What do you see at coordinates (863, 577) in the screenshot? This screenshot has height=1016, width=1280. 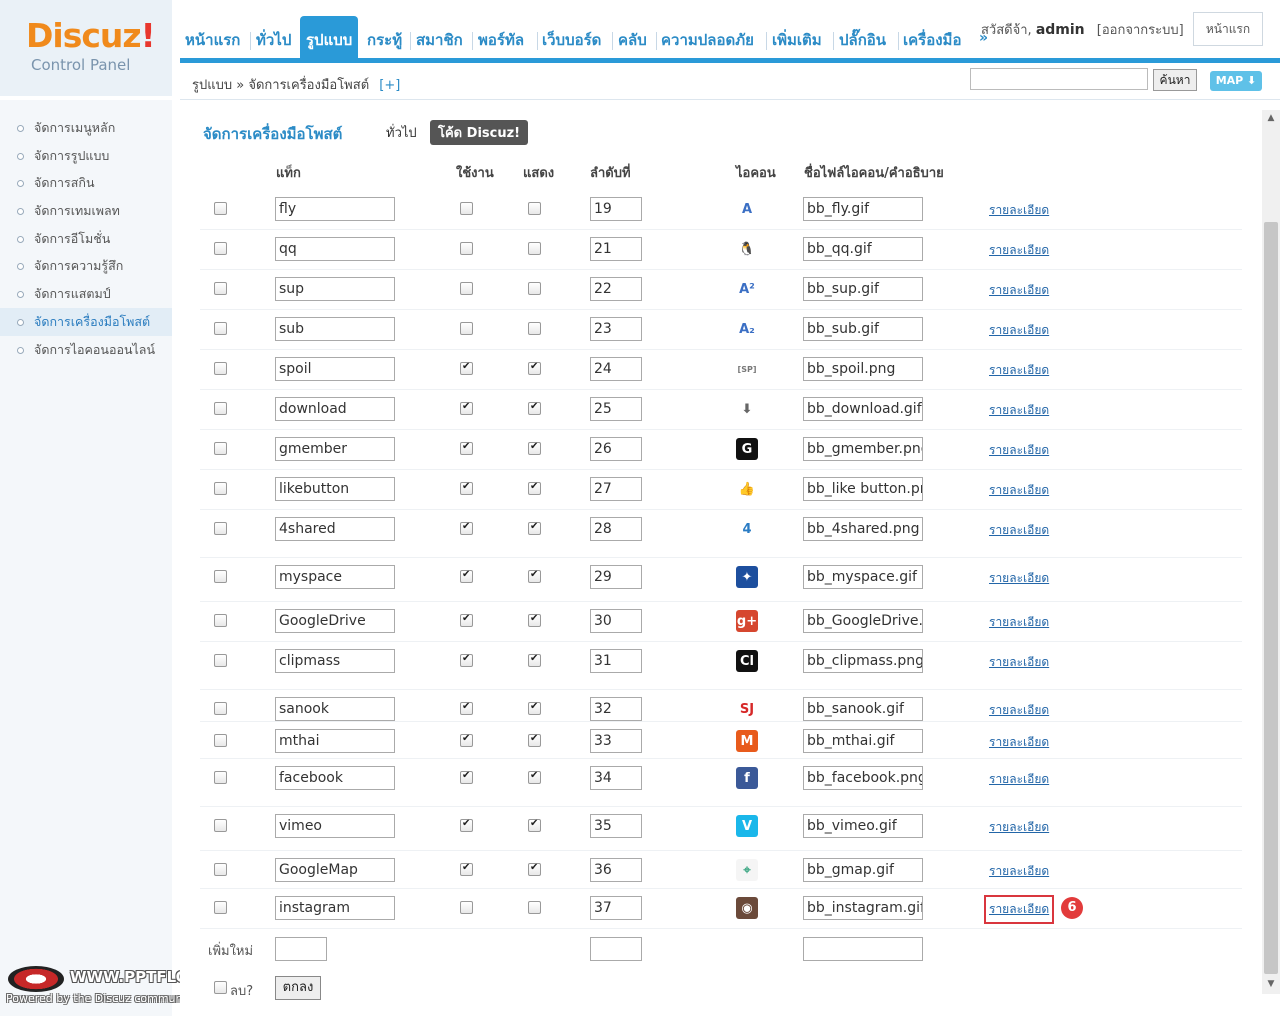 I see `filename-input: bb_myspace.gif` at bounding box center [863, 577].